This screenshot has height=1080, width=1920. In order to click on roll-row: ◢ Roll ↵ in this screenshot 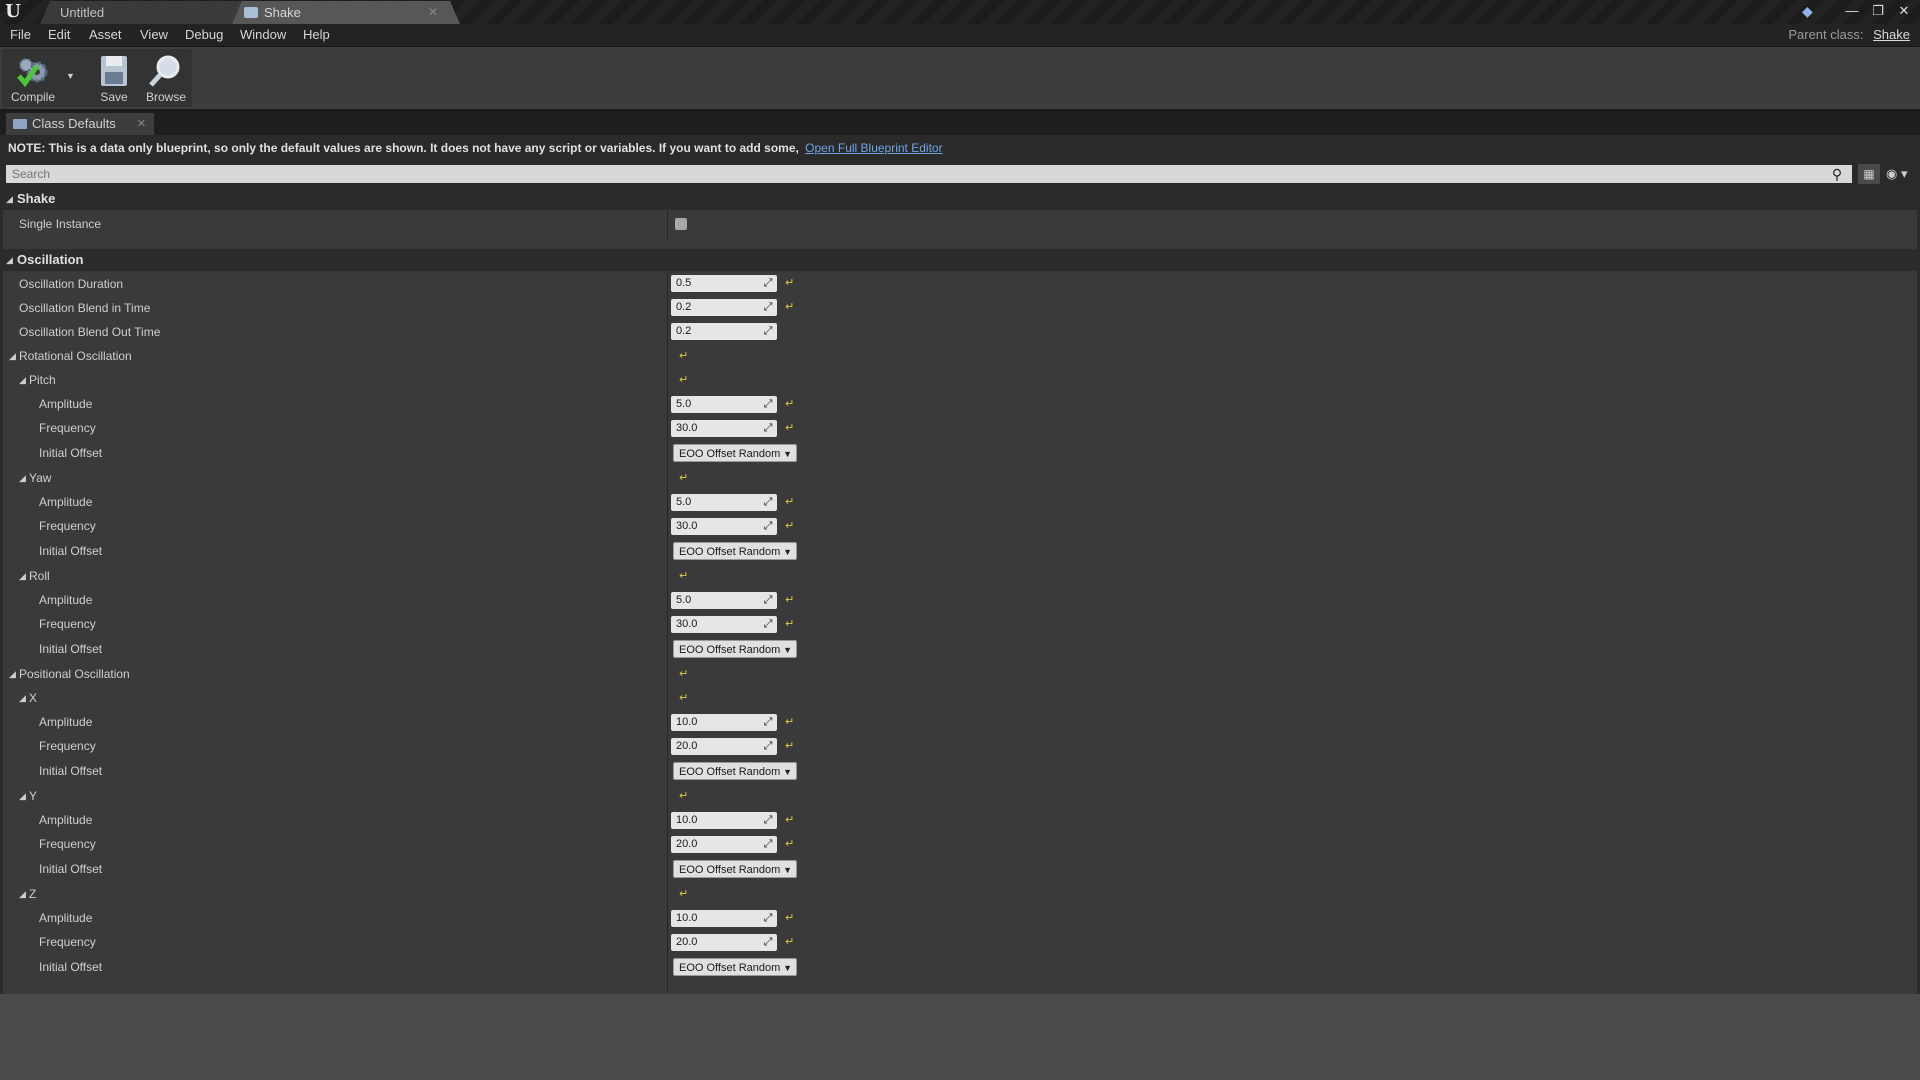, I will do `click(960, 576)`.